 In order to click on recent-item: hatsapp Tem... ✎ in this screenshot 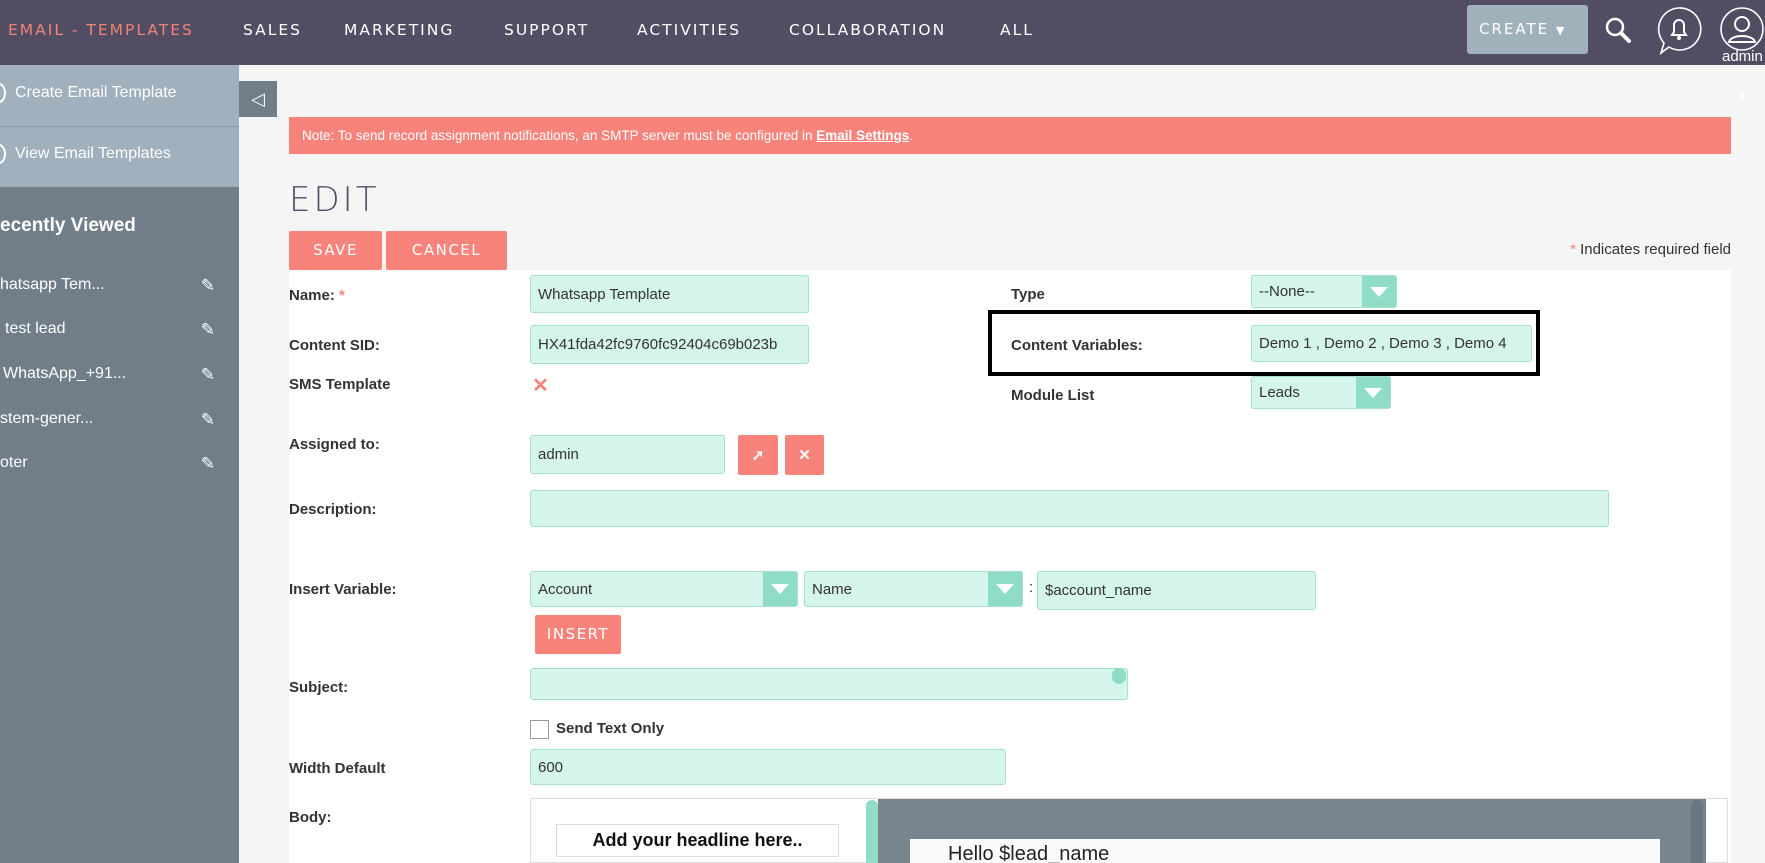, I will do `click(119, 286)`.